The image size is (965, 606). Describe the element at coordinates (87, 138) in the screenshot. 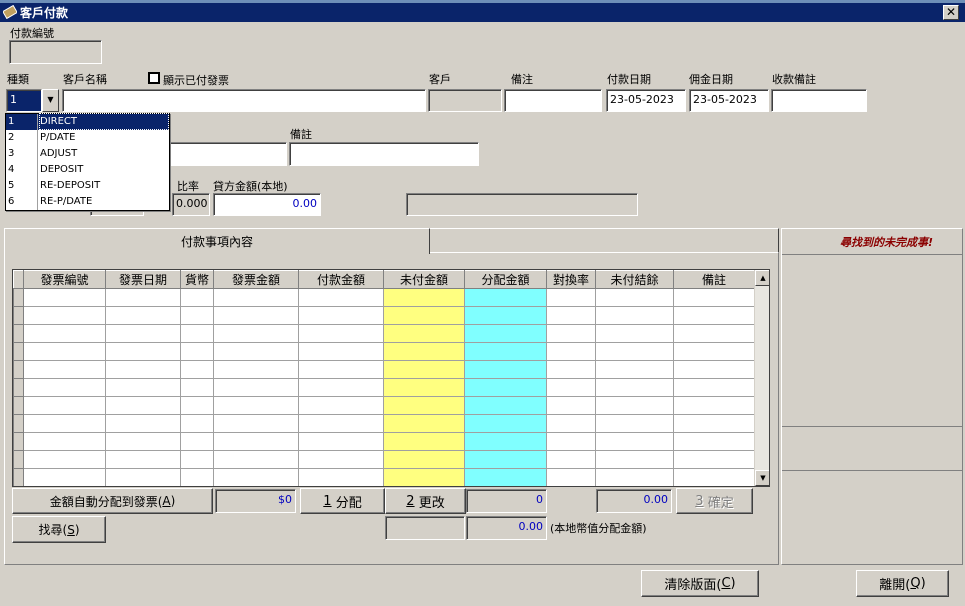

I see `dropdown-option: 2 P/DATE` at that location.